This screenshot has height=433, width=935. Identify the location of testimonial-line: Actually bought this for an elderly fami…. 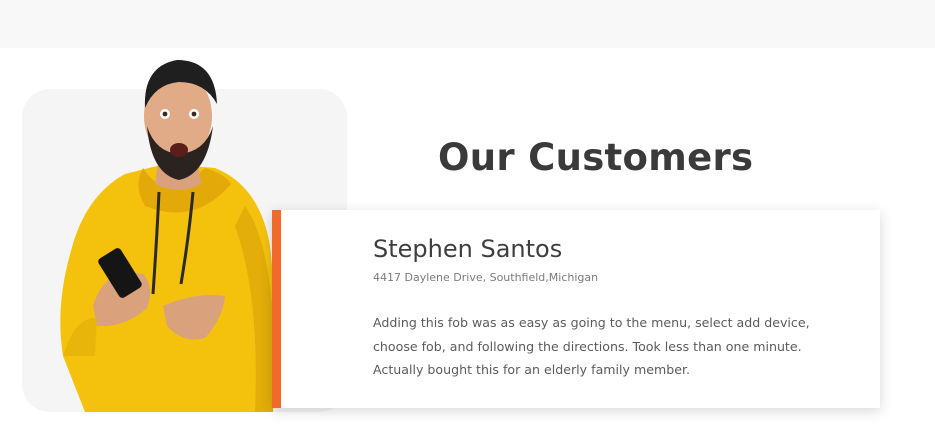
(532, 369).